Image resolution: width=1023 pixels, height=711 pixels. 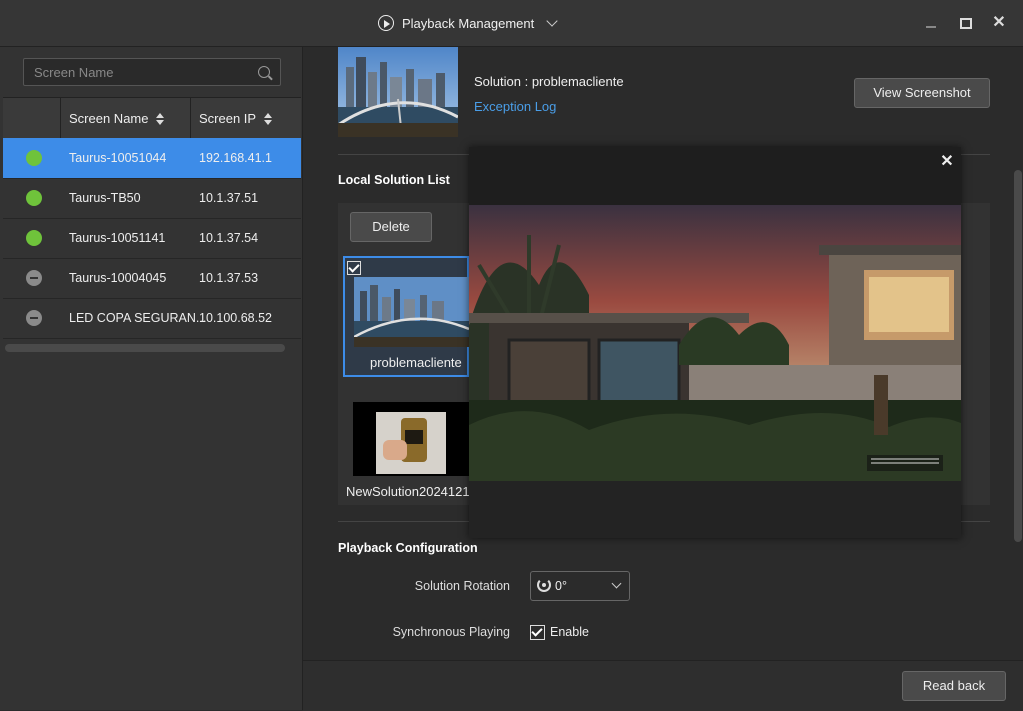 I want to click on table-row: Taurus-10051044 192.168.41.1, so click(x=152, y=158).